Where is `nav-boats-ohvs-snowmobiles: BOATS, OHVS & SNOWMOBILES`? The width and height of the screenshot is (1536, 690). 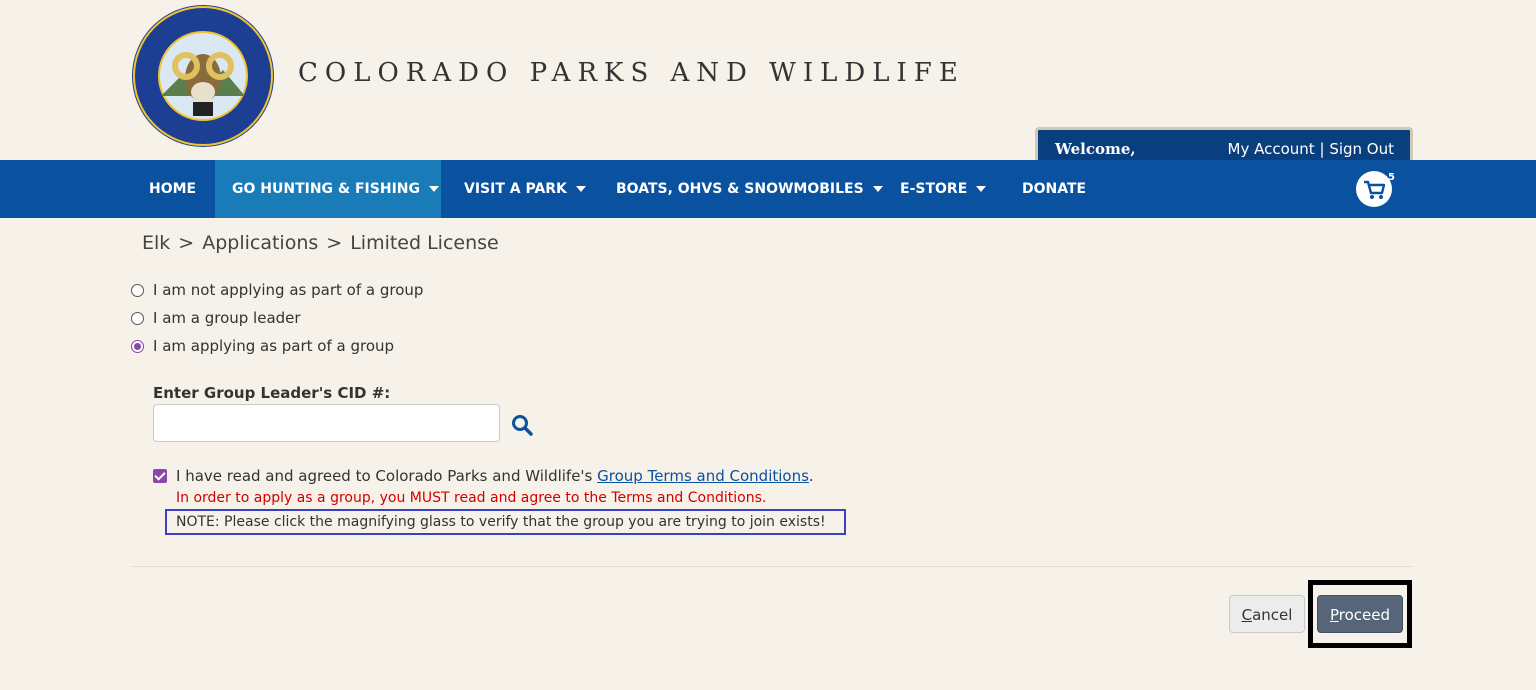
nav-boats-ohvs-snowmobiles: BOATS, OHVS & SNOWMOBILES is located at coordinates (749, 189).